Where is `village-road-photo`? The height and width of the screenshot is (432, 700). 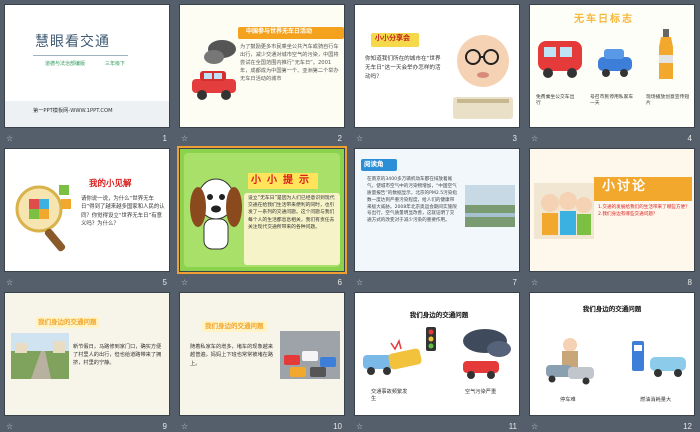
village-road-photo is located at coordinates (40, 356).